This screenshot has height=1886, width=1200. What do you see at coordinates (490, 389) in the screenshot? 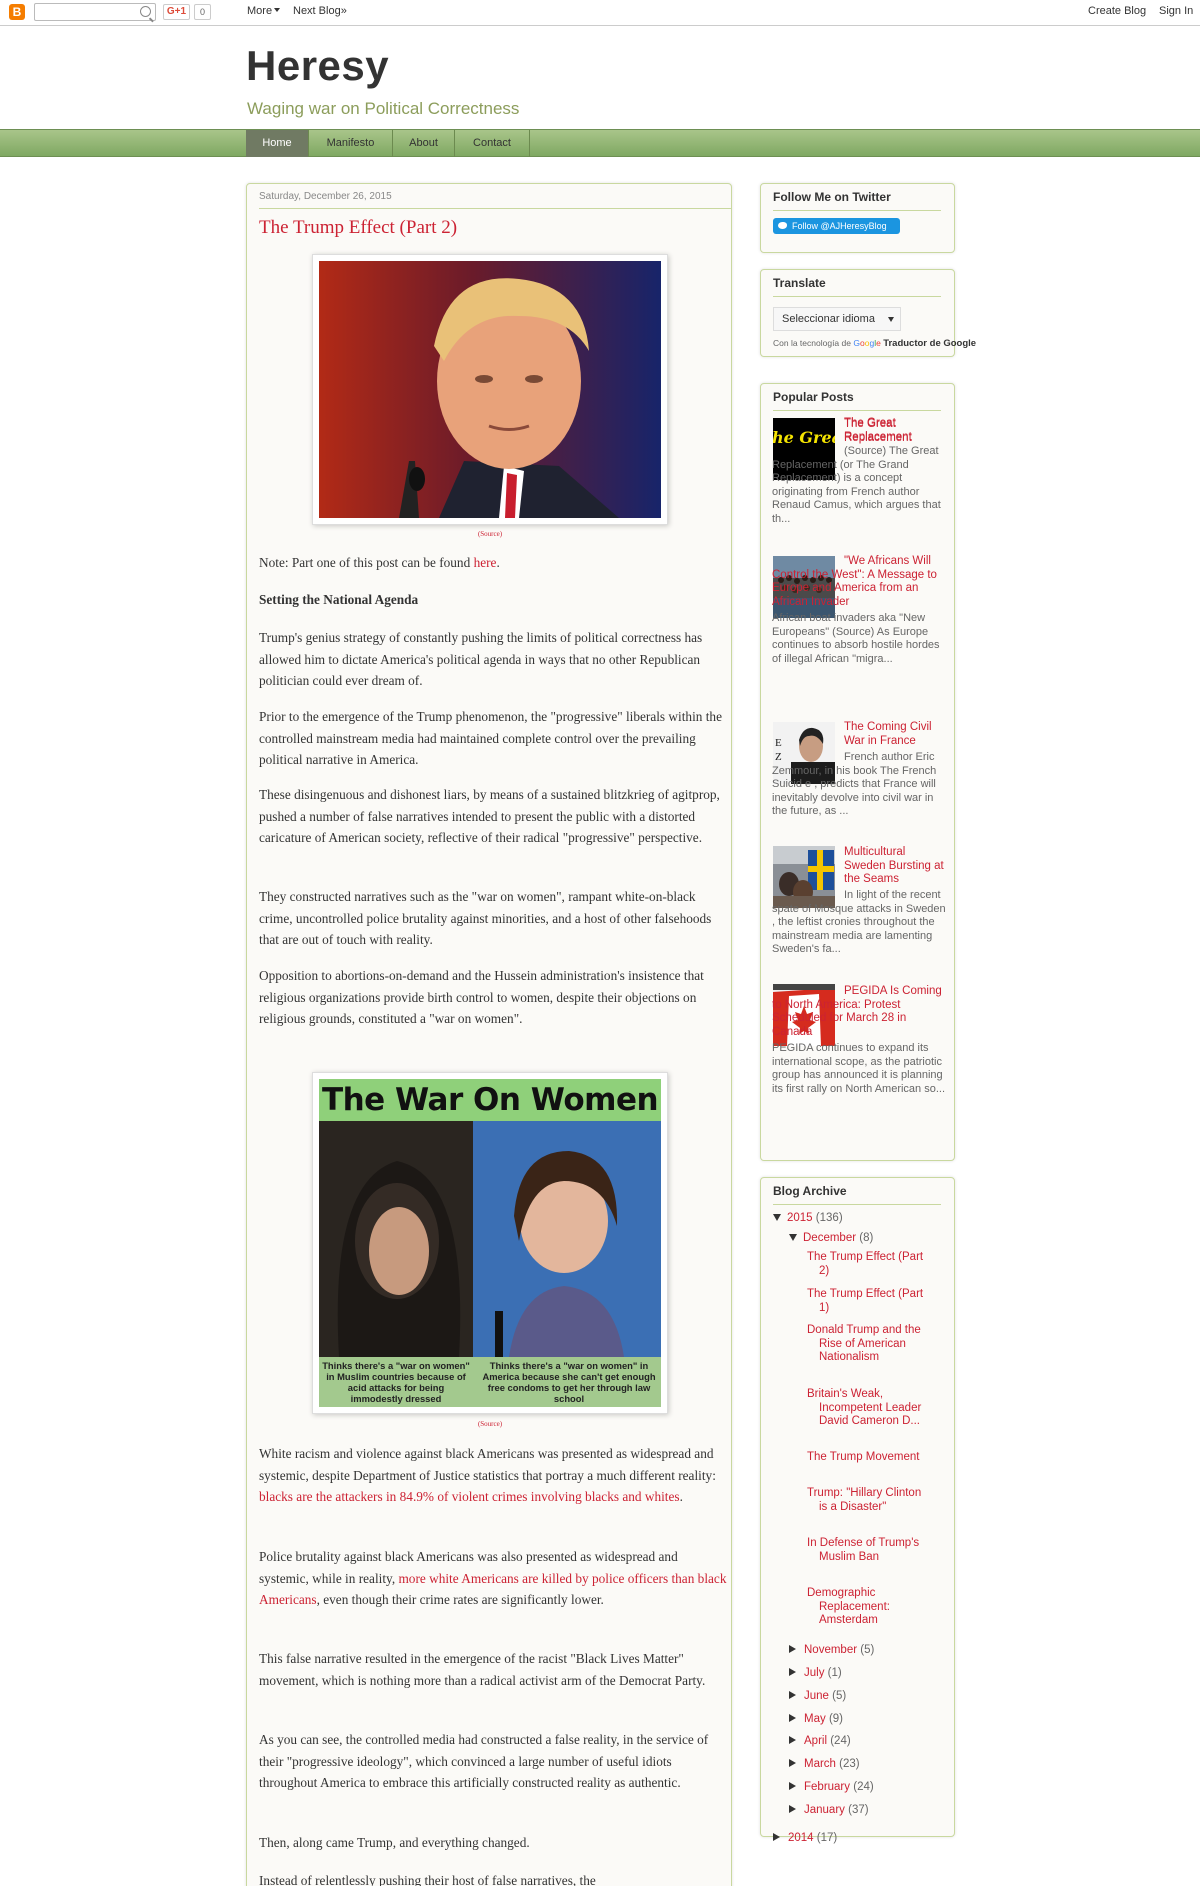
I see `post-image-trump` at bounding box center [490, 389].